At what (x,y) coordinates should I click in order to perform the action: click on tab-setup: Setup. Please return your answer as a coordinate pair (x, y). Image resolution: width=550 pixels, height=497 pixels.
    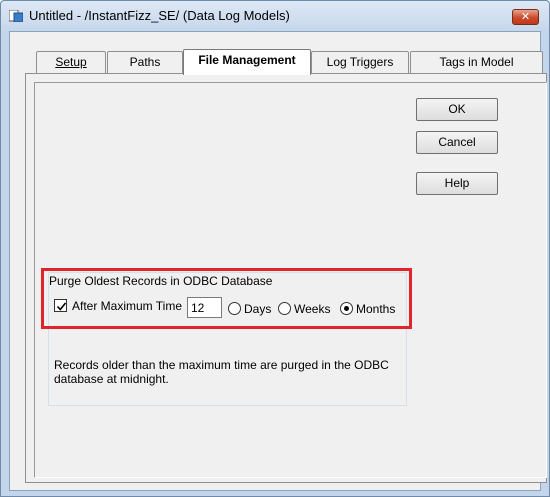
    Looking at the image, I should click on (71, 62).